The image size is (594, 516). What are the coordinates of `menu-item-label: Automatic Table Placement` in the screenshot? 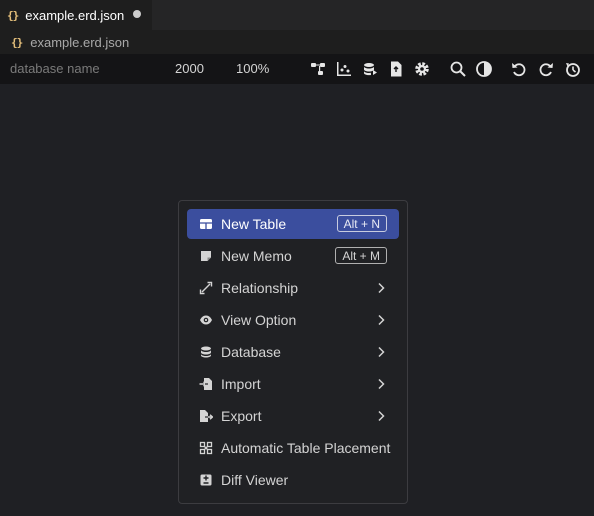 It's located at (306, 448).